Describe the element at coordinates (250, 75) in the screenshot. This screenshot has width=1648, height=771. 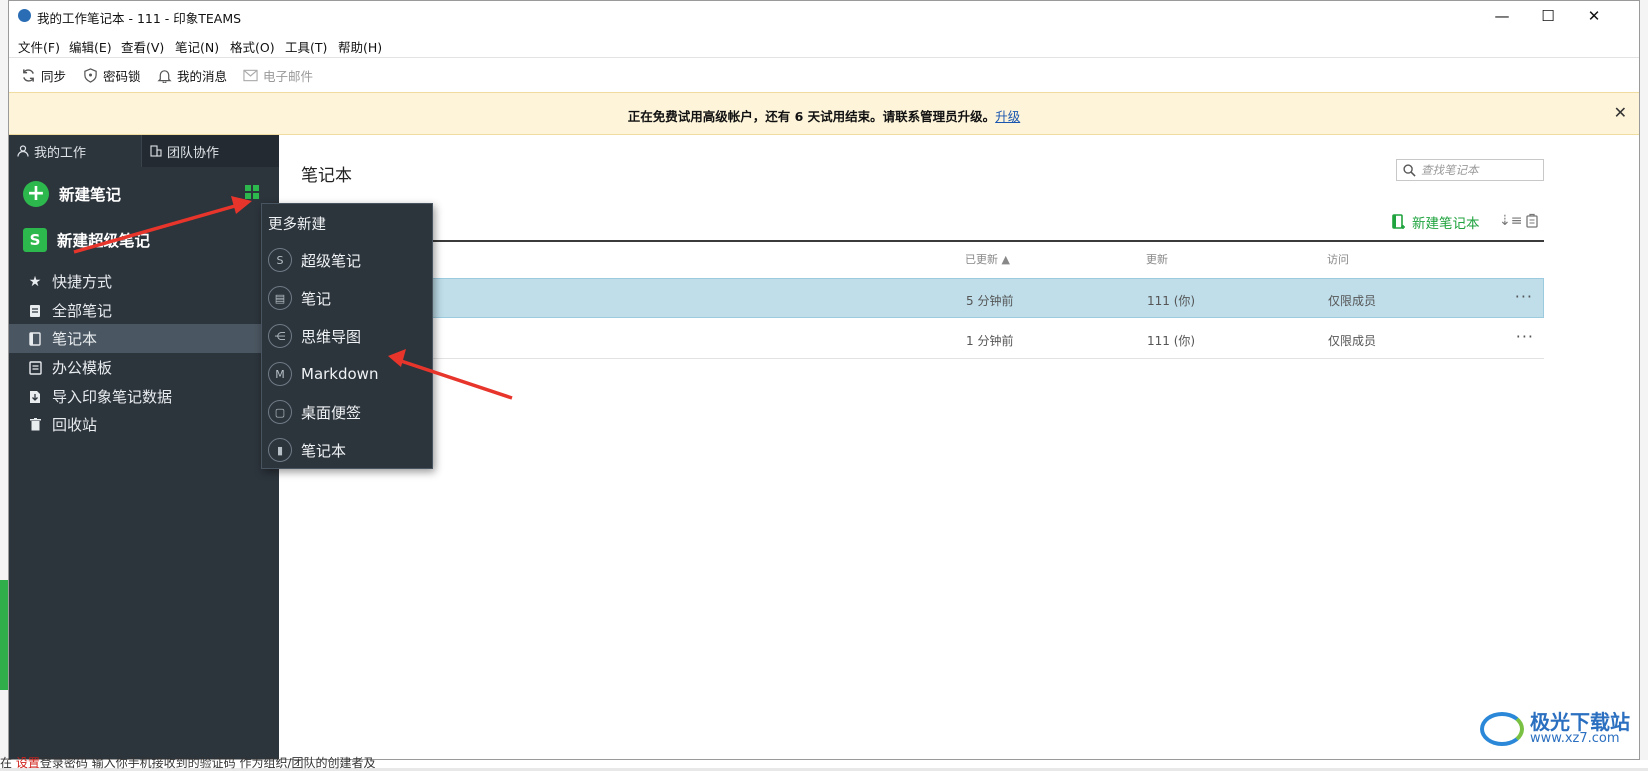
I see `mail-icon` at that location.